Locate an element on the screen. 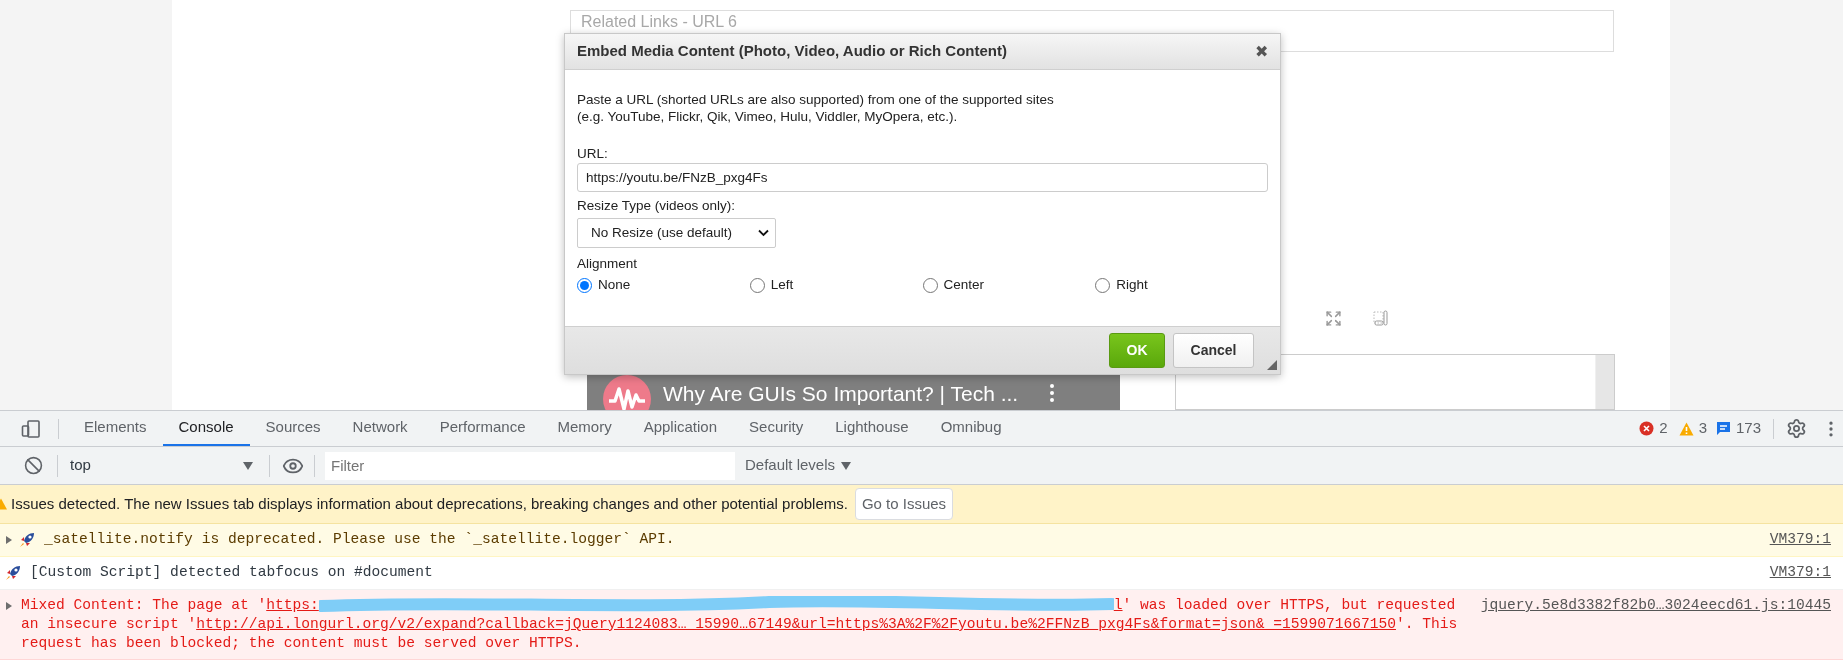 This screenshot has width=1843, height=664. alignment-radio: None is located at coordinates (604, 285).